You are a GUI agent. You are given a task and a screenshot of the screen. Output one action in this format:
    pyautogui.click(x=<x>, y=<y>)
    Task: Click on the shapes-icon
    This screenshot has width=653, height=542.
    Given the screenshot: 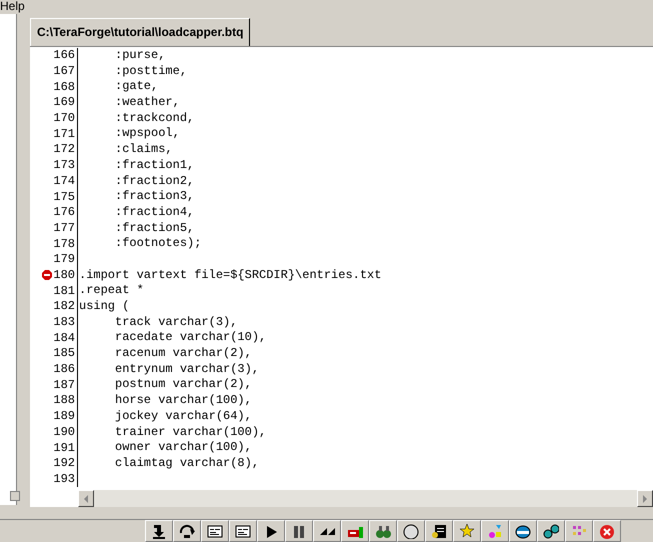 What is the action you would take?
    pyautogui.click(x=495, y=531)
    